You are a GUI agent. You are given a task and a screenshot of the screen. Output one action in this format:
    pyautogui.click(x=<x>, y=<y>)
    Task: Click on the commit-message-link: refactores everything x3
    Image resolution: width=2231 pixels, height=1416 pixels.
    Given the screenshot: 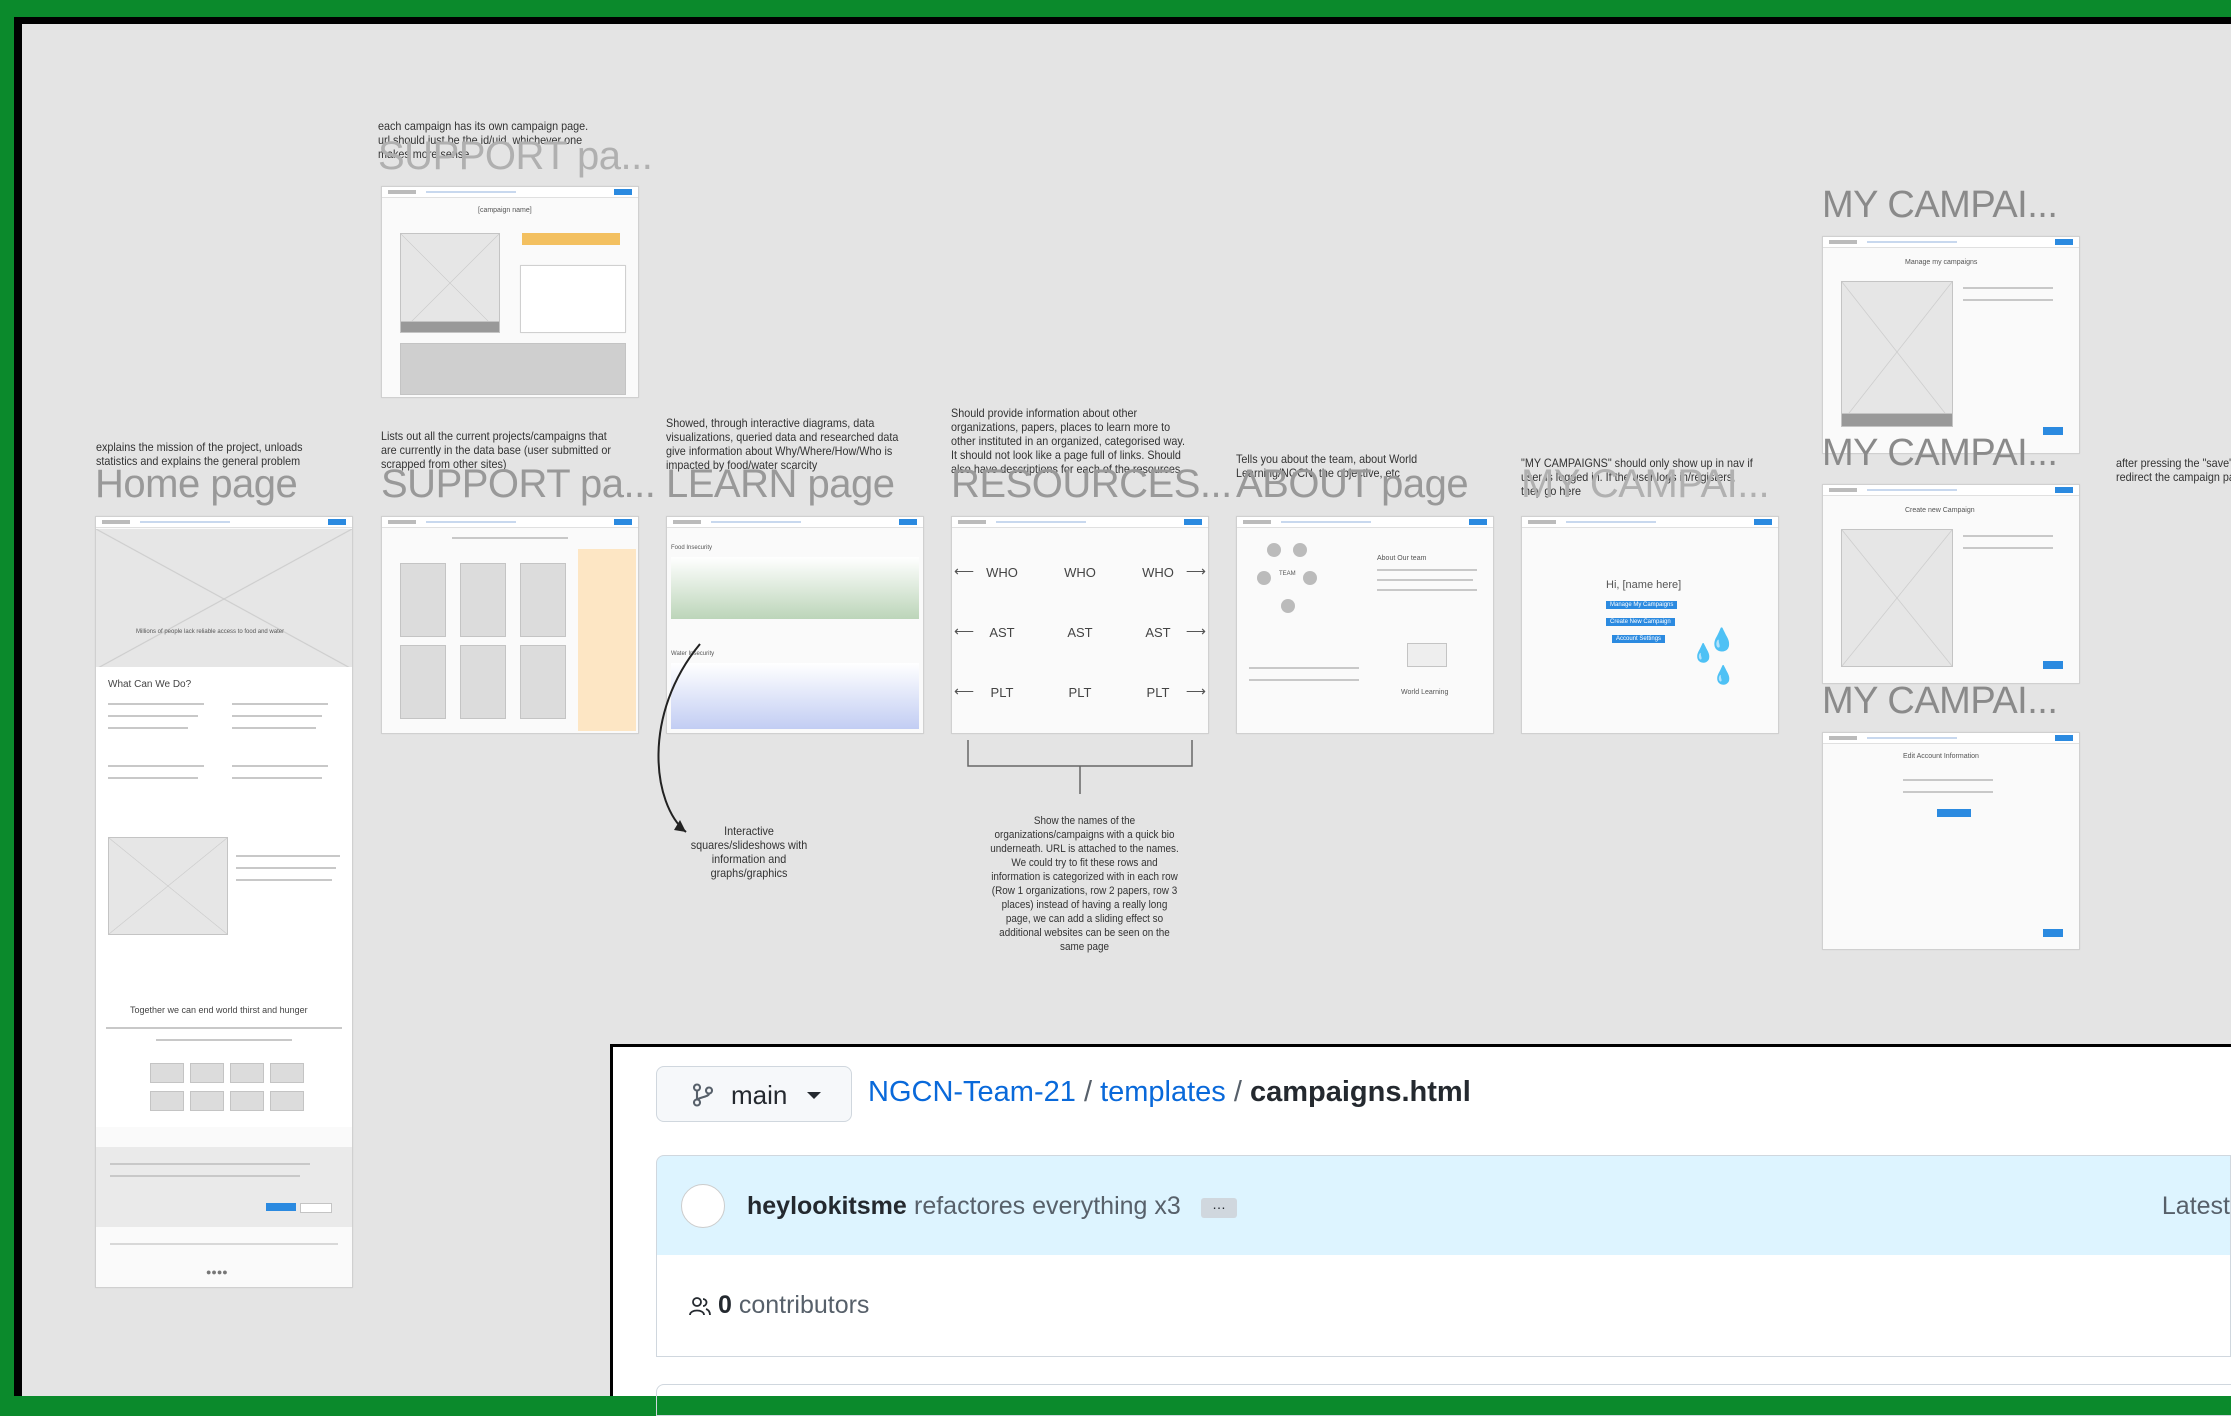 What is the action you would take?
    pyautogui.click(x=1047, y=1206)
    